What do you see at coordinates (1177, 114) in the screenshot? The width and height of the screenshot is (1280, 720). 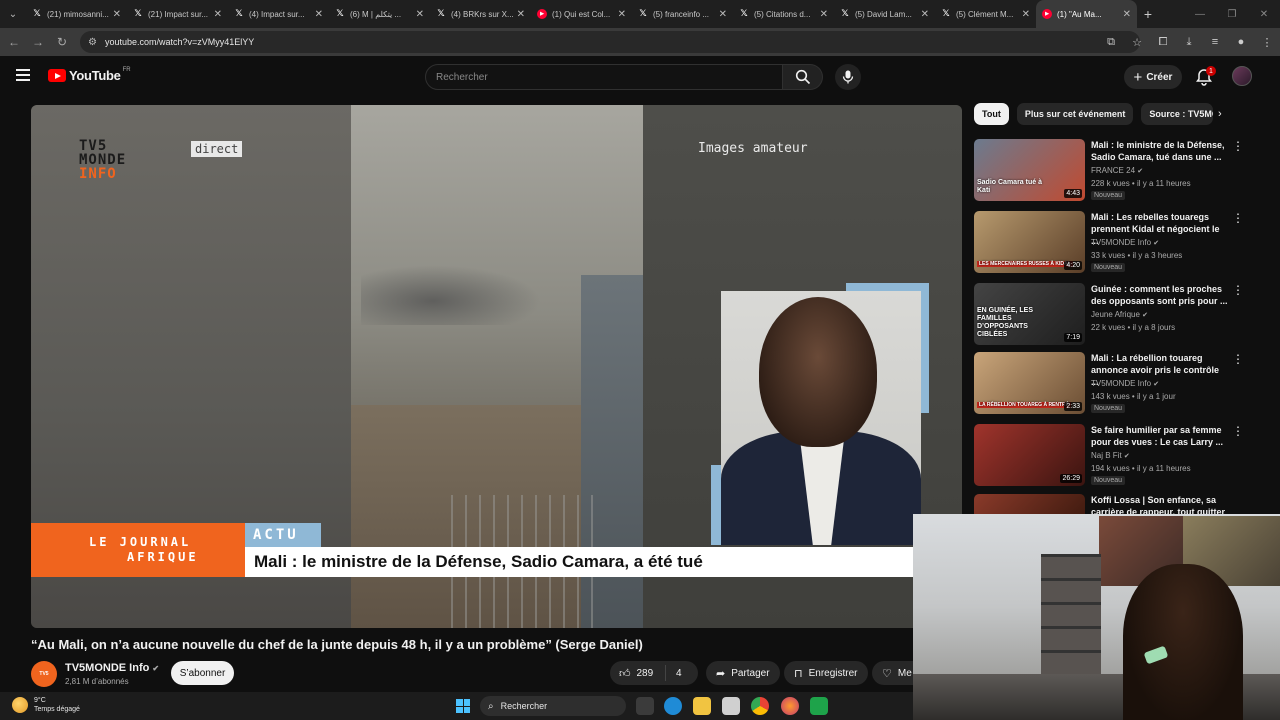 I see `chip-source: Source : TV5MONDE` at bounding box center [1177, 114].